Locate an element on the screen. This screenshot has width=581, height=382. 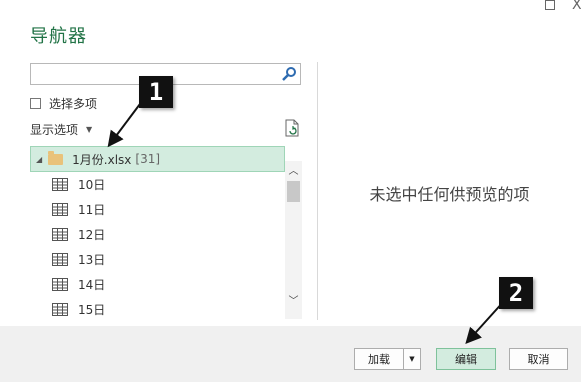
navigator-title: 导航器 is located at coordinates (58, 36).